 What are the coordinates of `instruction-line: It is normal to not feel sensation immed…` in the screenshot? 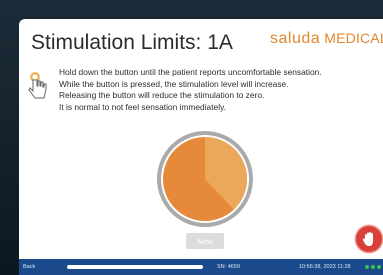 It's located at (142, 106).